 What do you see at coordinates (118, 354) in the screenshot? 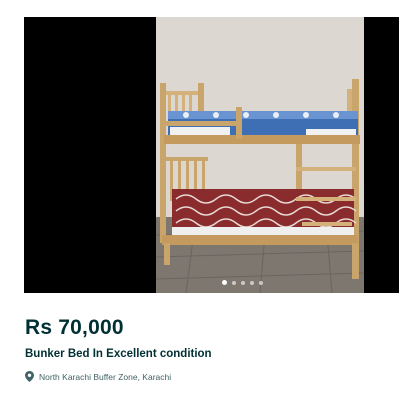
I see `listing-title: Bunker Bed In Excellent condition` at bounding box center [118, 354].